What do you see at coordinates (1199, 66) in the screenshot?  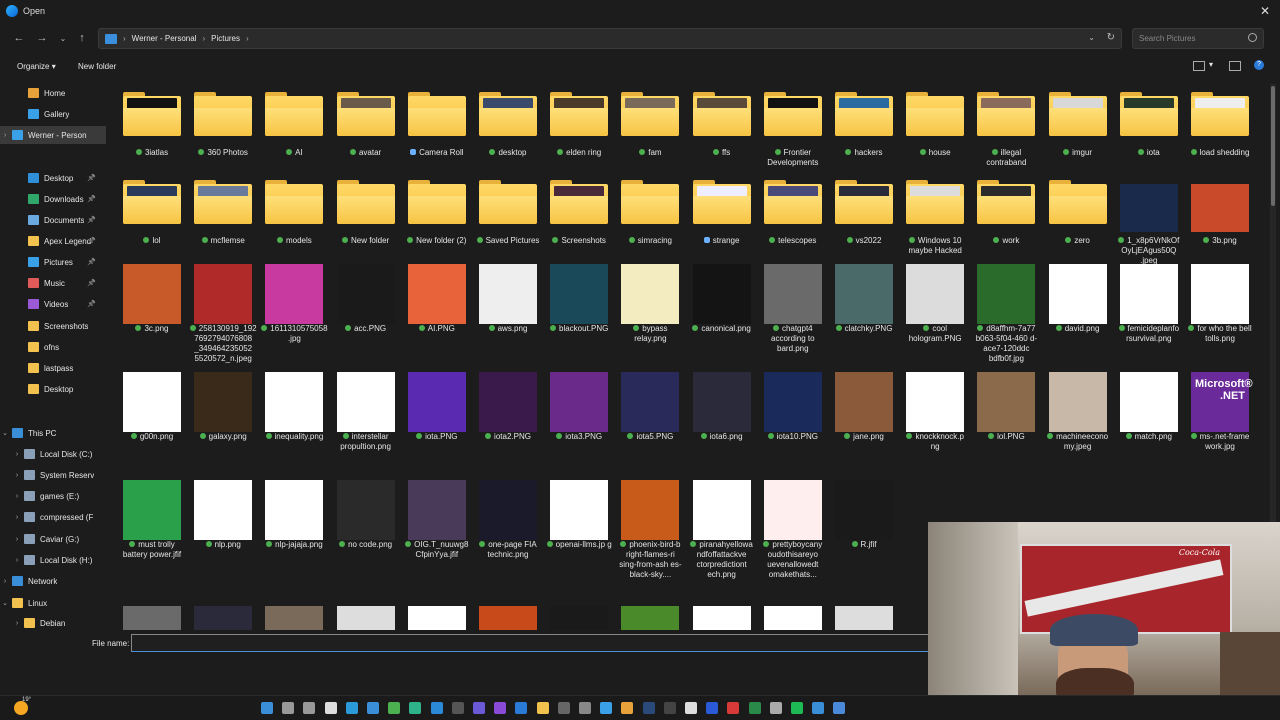 I see `view-mode-icon` at bounding box center [1199, 66].